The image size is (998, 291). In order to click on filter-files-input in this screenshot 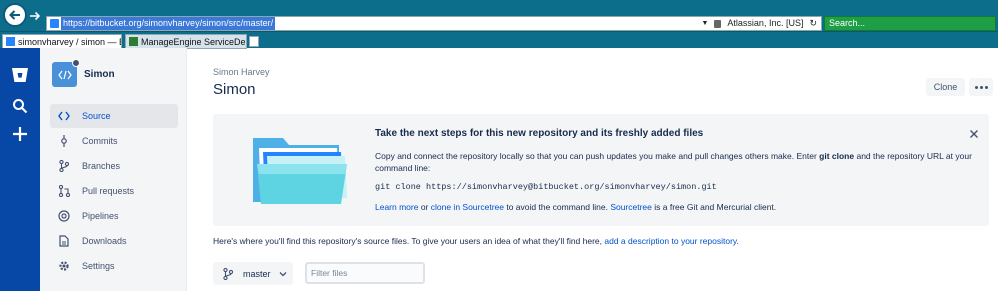, I will do `click(365, 273)`.